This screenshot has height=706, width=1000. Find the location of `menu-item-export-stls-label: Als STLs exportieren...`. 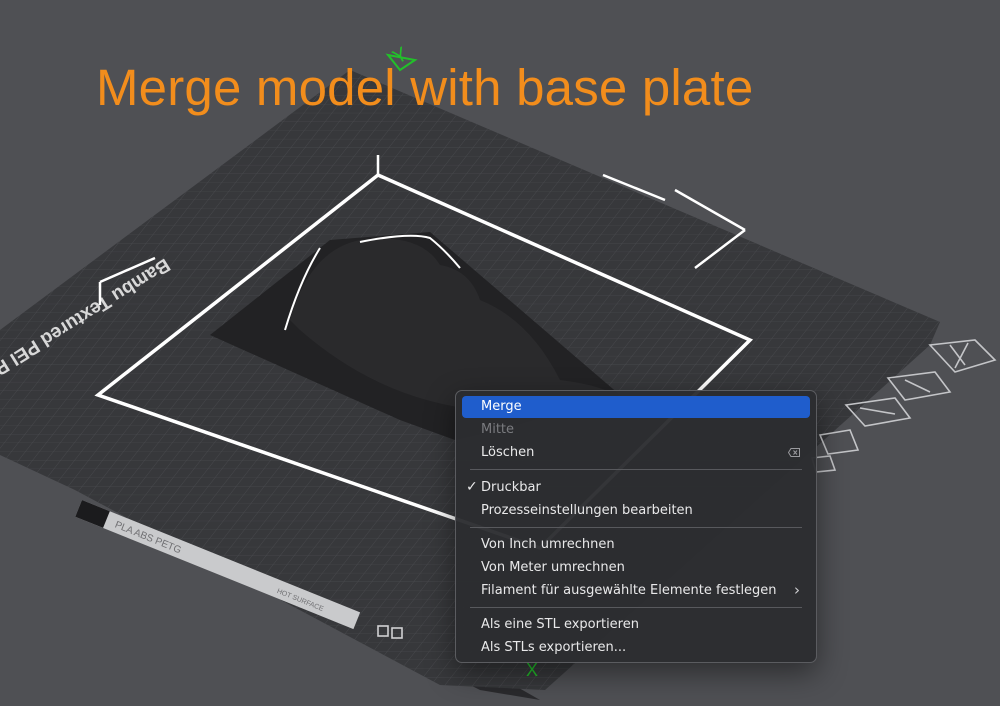

menu-item-export-stls-label: Als STLs exportieren... is located at coordinates (554, 647).